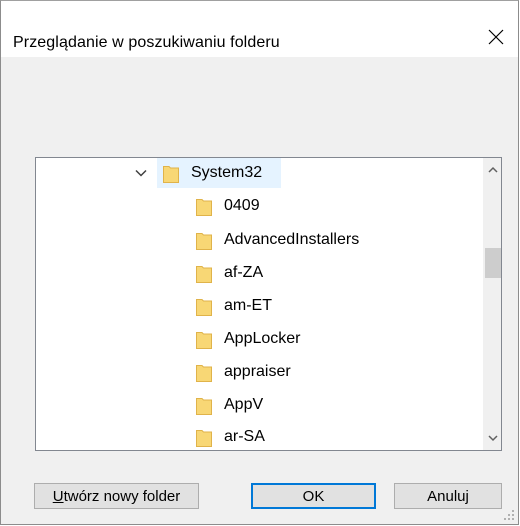  Describe the element at coordinates (493, 263) in the screenshot. I see `scrollbar-thumb` at that location.